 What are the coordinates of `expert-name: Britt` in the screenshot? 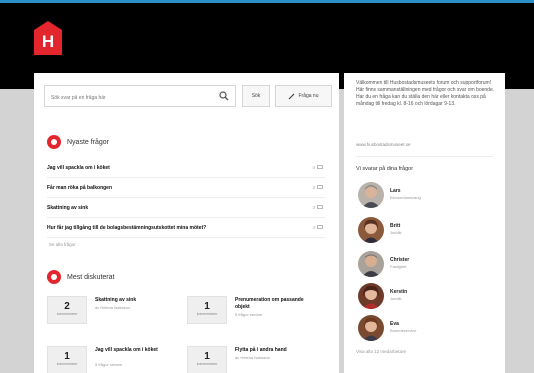 It's located at (395, 226).